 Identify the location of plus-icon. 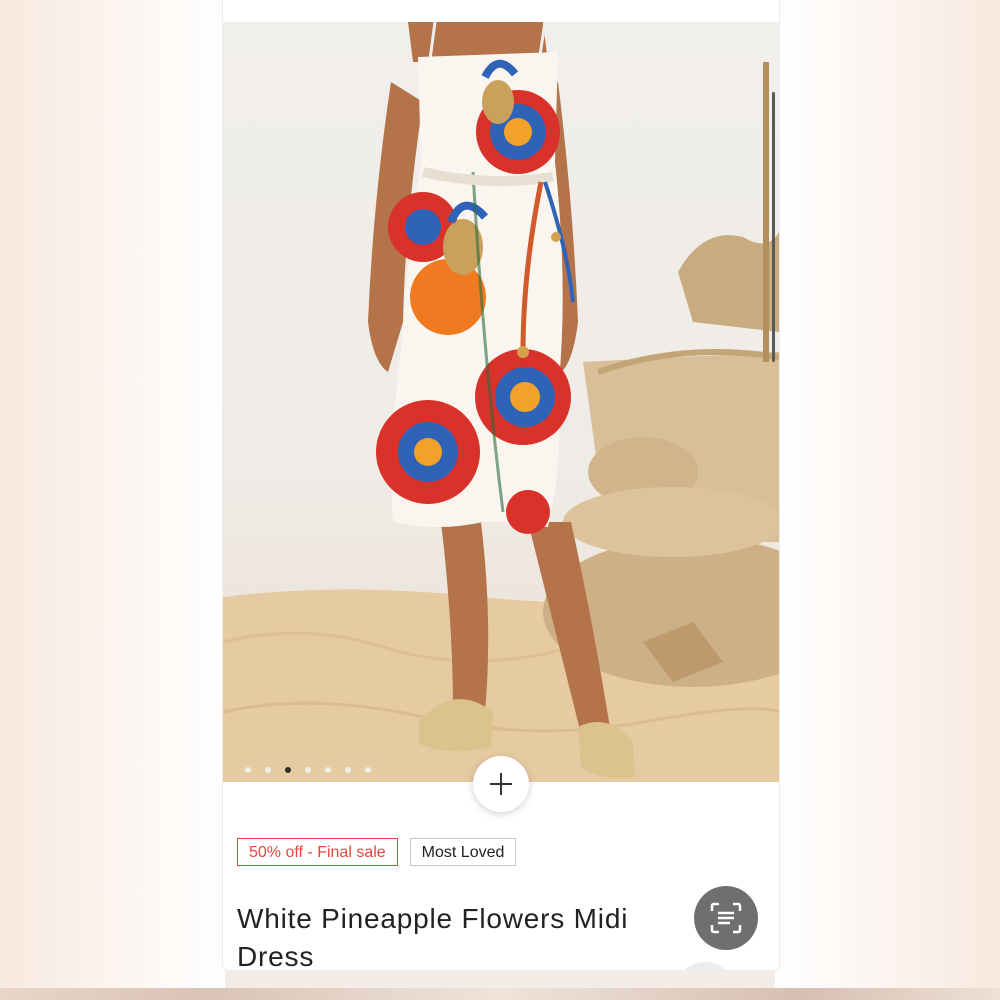
(501, 784).